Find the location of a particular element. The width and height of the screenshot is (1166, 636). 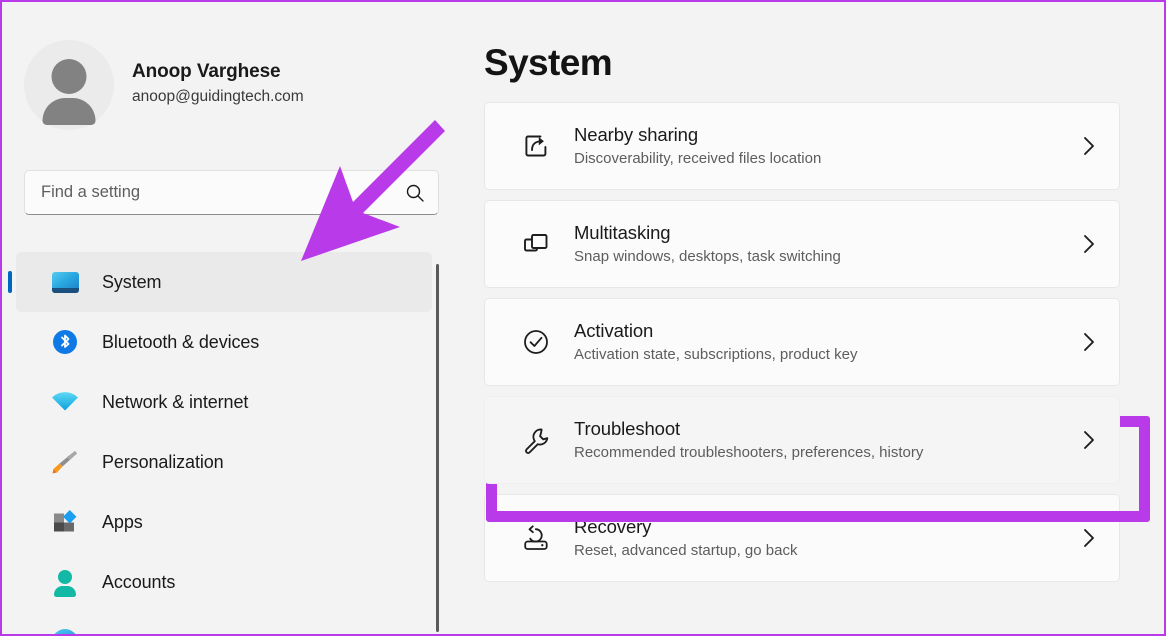

sidebar-item-label: Bluetooth & devices is located at coordinates (181, 341).